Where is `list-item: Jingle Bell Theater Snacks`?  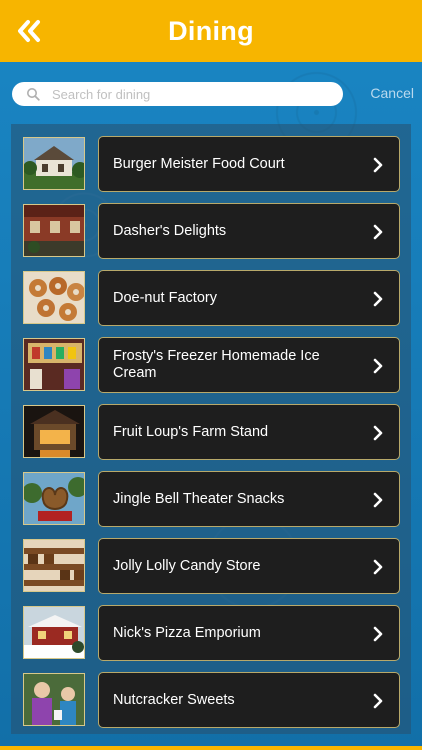 list-item: Jingle Bell Theater Snacks is located at coordinates (212, 499).